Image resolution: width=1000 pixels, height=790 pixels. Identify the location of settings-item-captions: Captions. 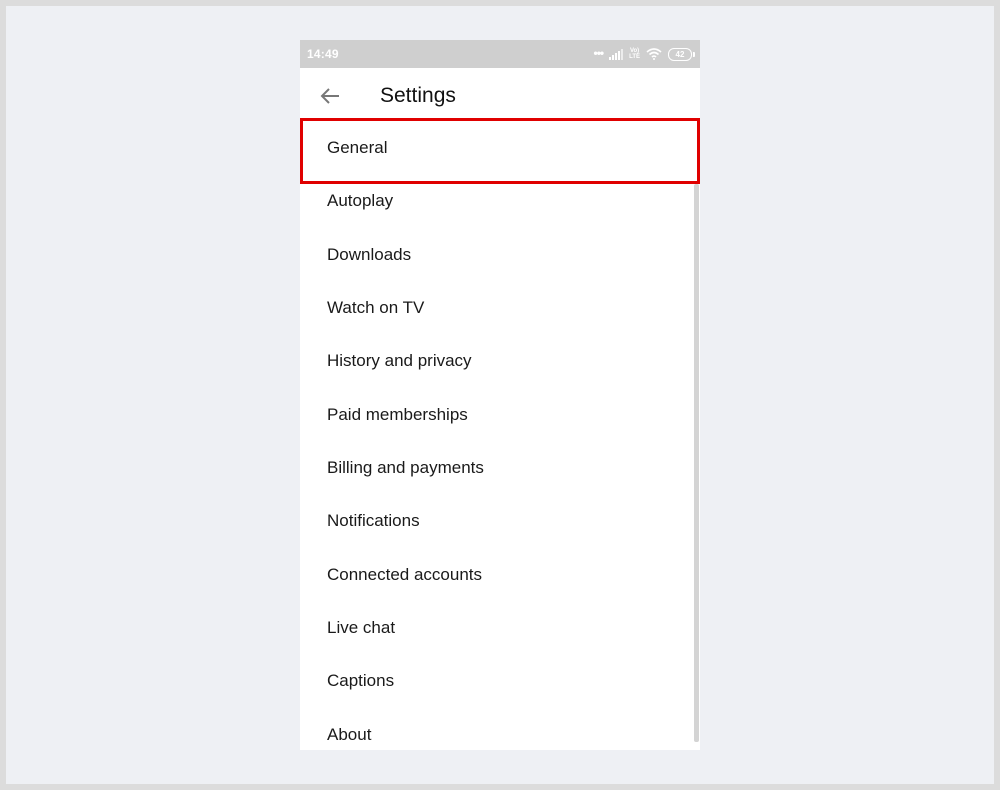
(500, 679).